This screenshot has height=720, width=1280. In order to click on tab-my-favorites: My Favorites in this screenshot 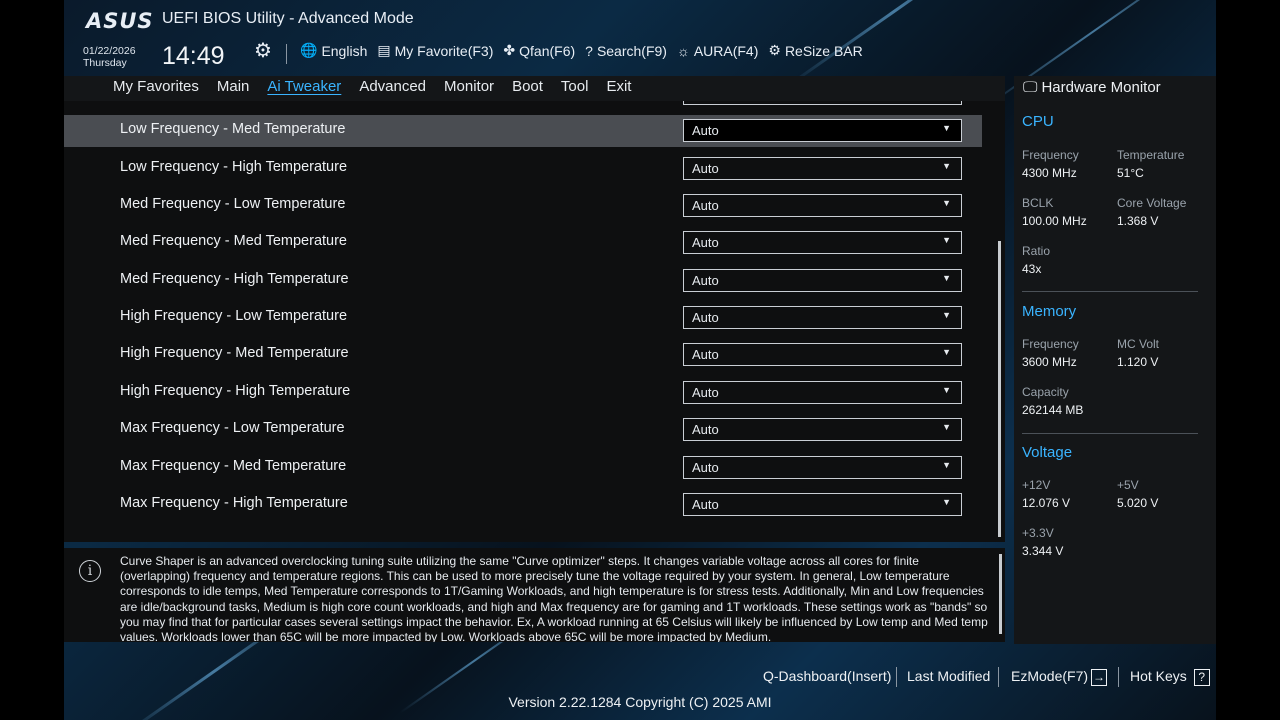, I will do `click(156, 86)`.